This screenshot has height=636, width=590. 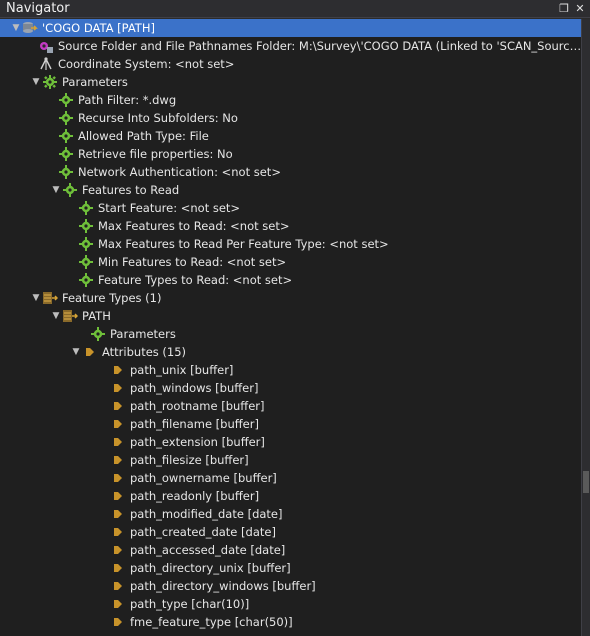 I want to click on feature-type-path-node: ▼ PATH, so click(x=291, y=316).